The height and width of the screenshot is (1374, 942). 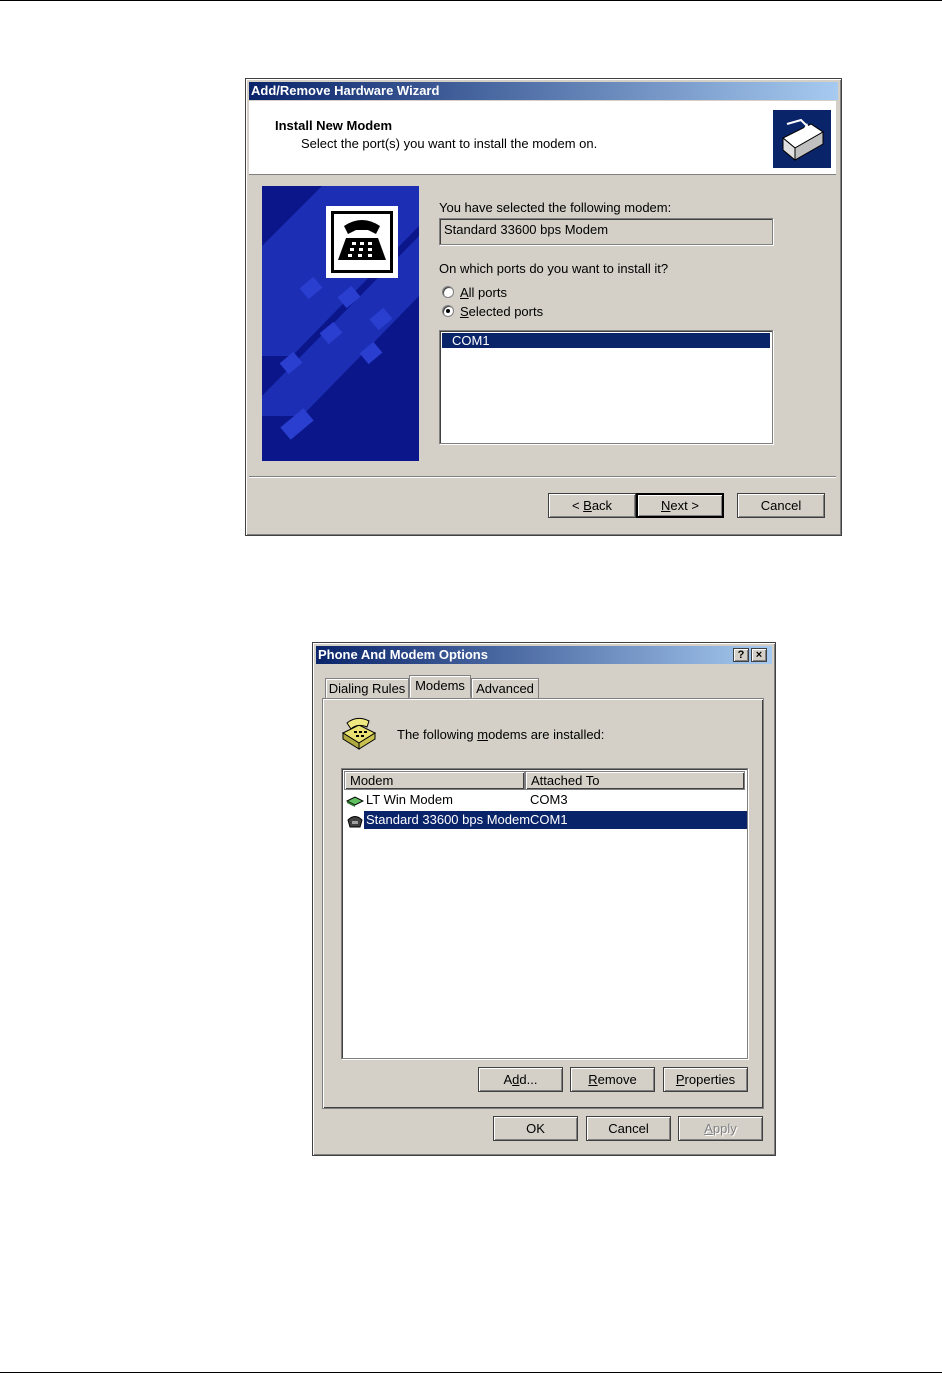 What do you see at coordinates (544, 655) in the screenshot?
I see `phone-dialog-title: Phone And Modem Options` at bounding box center [544, 655].